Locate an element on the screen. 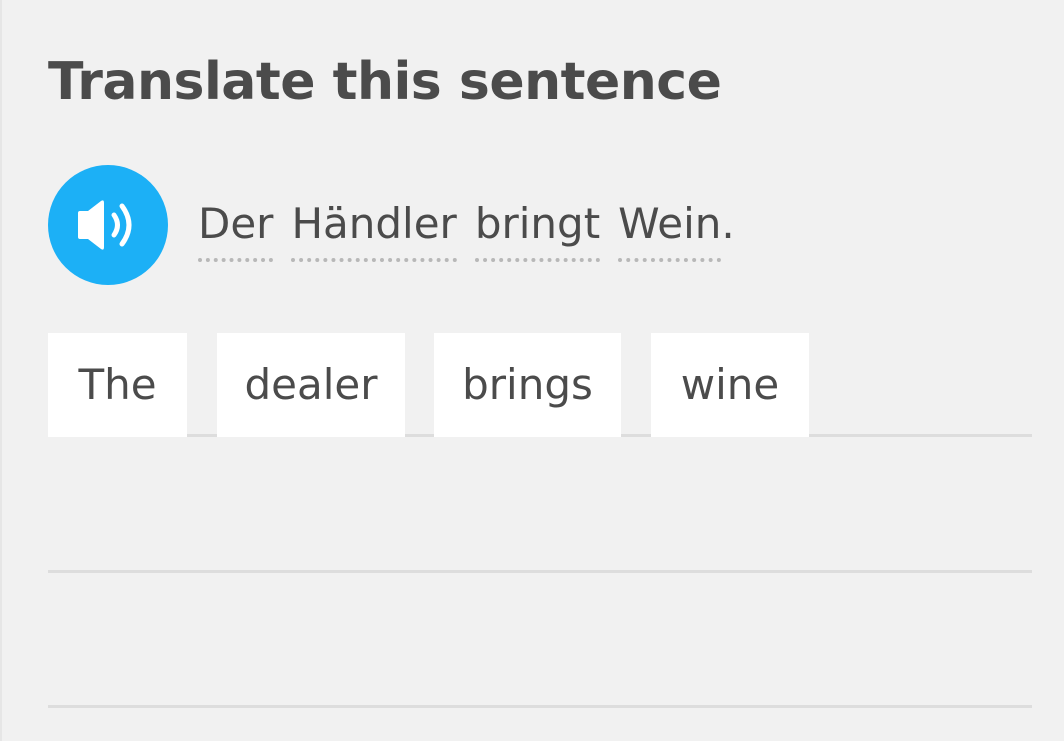 This screenshot has height=741, width=1064. page-title: Translate this sentence is located at coordinates (385, 82).